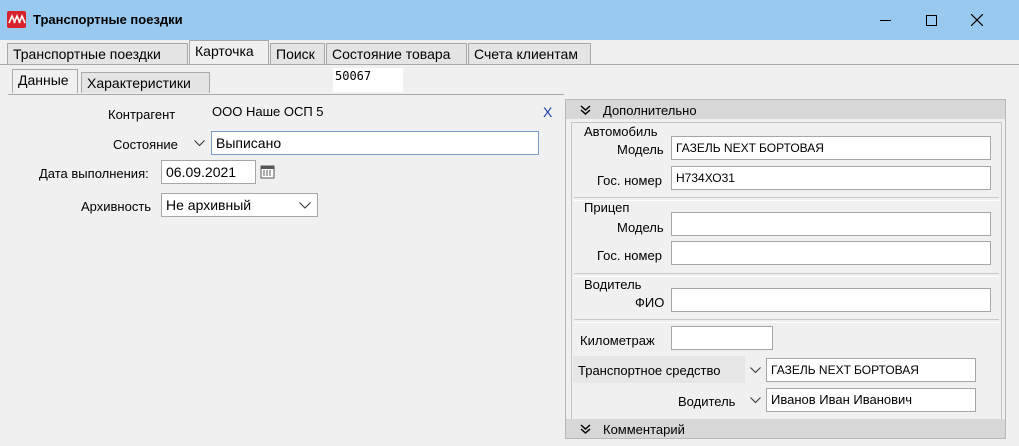 The width and height of the screenshot is (1019, 446). I want to click on tab-goods-state: Состояние товара, so click(396, 53).